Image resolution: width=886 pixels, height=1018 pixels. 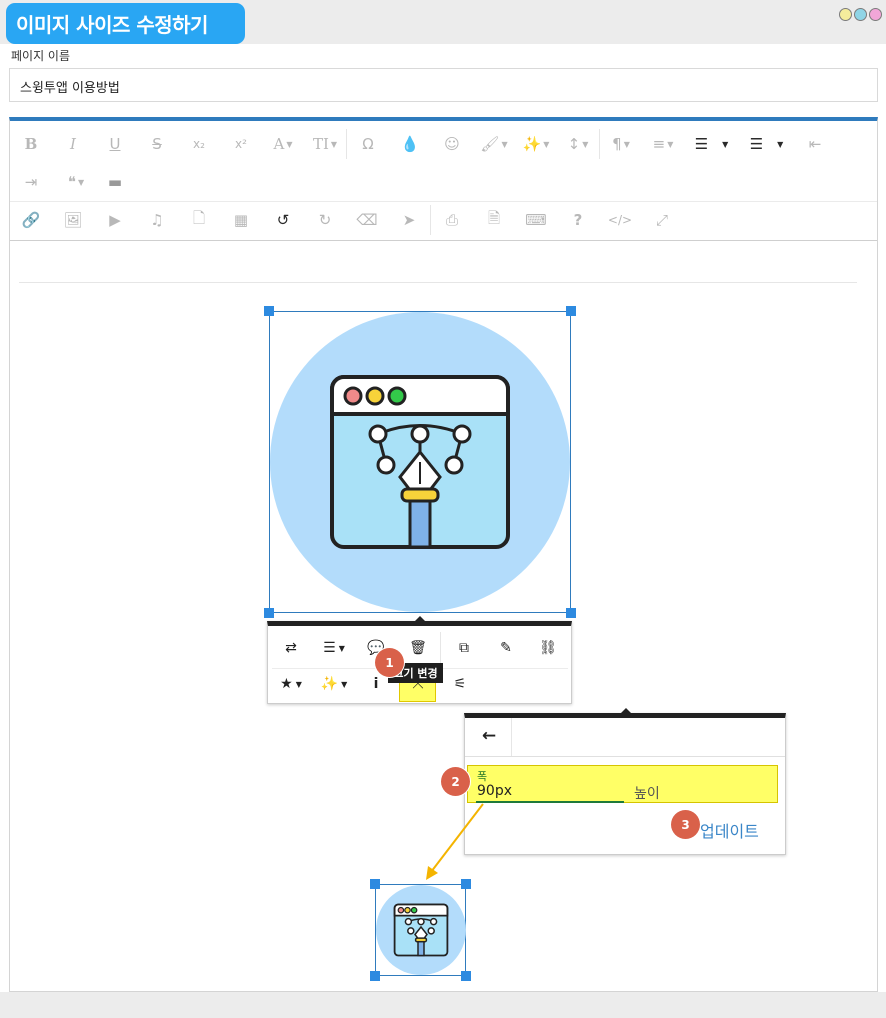 I want to click on print-icon: ⎙, so click(x=452, y=220).